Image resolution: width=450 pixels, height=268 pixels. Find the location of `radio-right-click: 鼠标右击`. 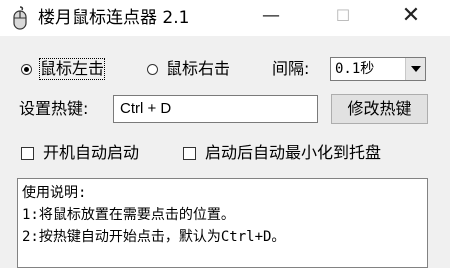

radio-right-click: 鼠标右击 is located at coordinates (188, 69).